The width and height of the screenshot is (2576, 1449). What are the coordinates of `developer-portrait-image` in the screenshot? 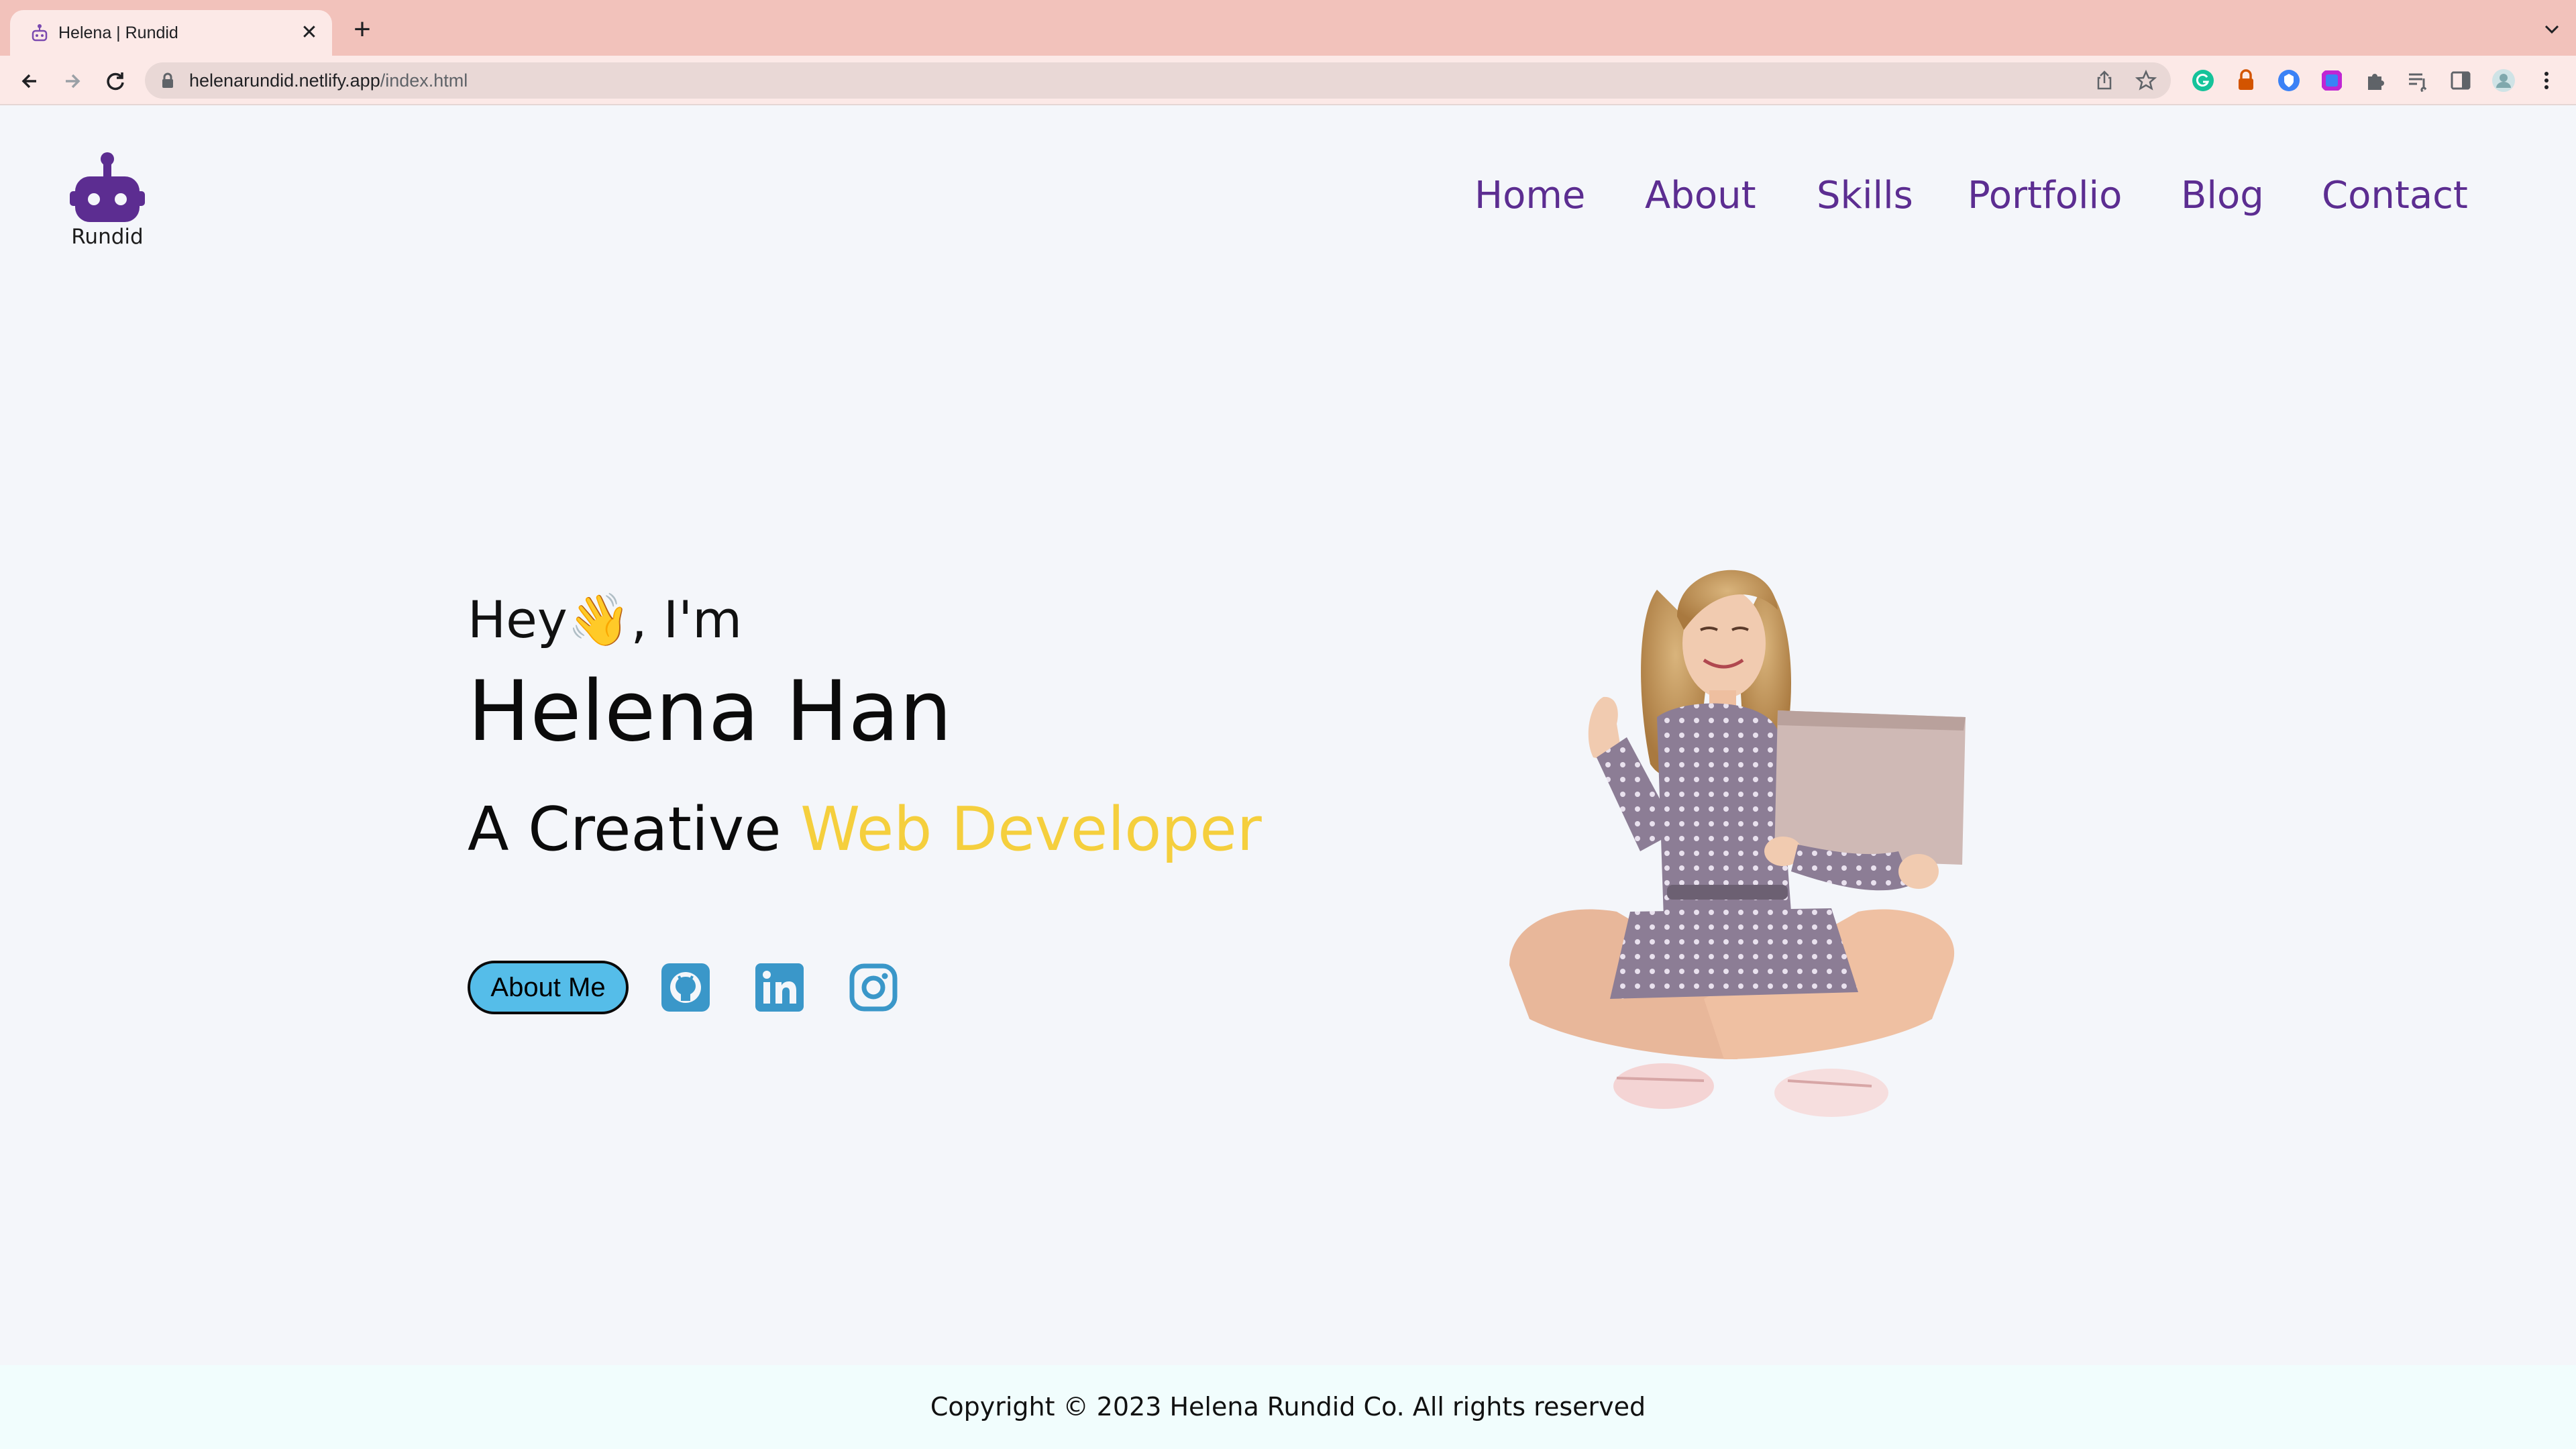 It's located at (1737, 843).